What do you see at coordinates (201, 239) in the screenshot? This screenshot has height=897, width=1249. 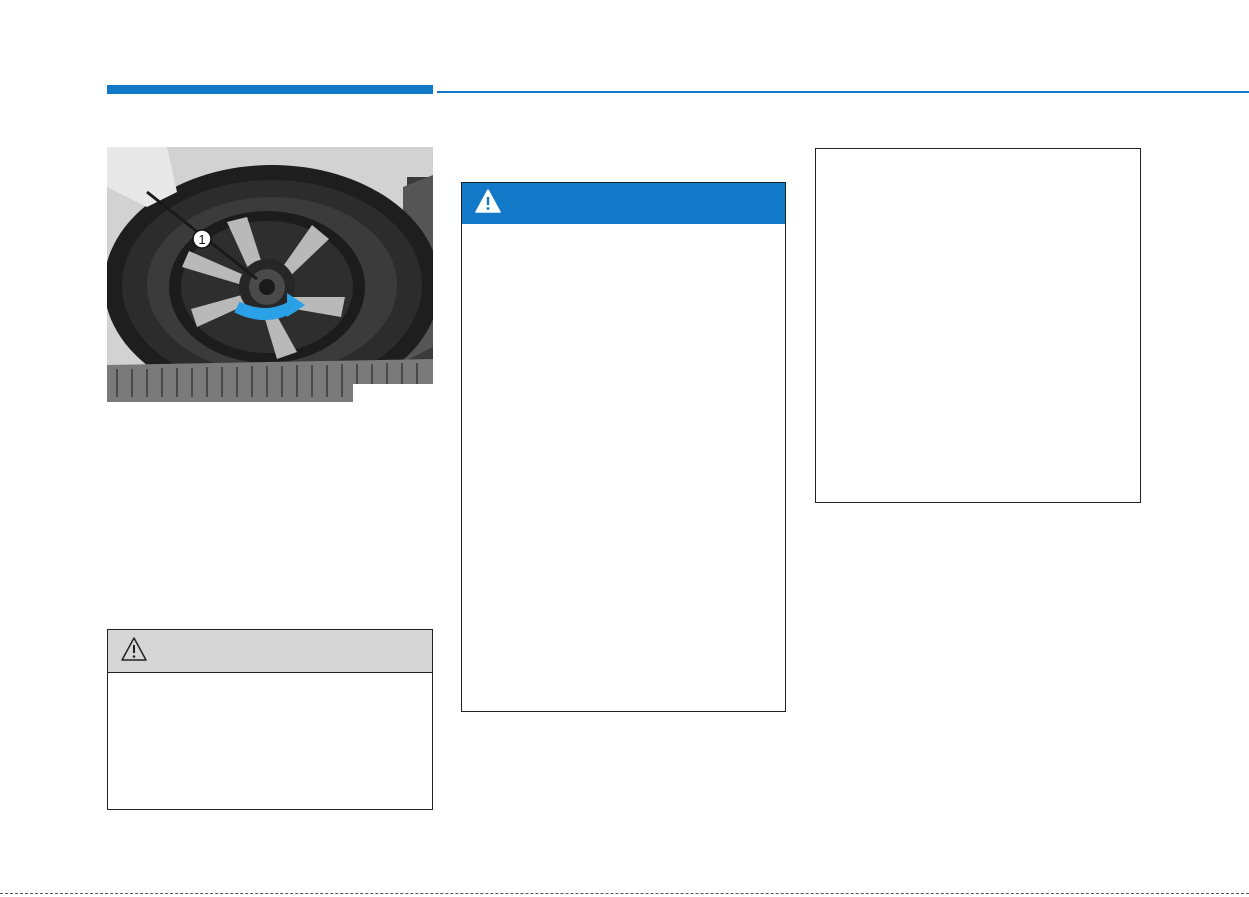 I see `callout-number-label: 1` at bounding box center [201, 239].